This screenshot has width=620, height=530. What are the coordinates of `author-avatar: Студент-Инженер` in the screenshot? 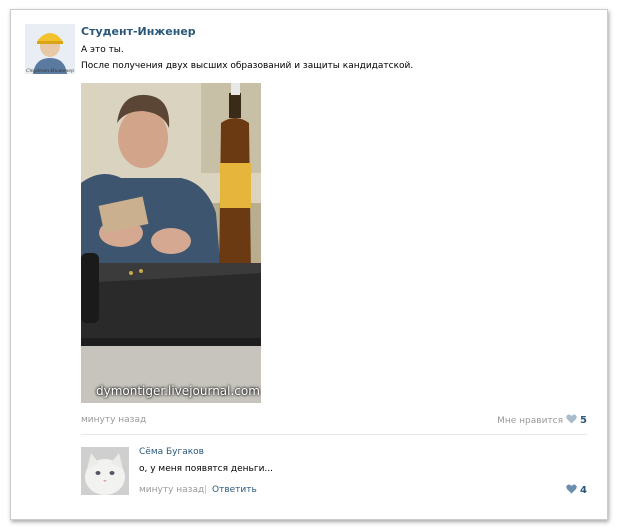 It's located at (50, 49).